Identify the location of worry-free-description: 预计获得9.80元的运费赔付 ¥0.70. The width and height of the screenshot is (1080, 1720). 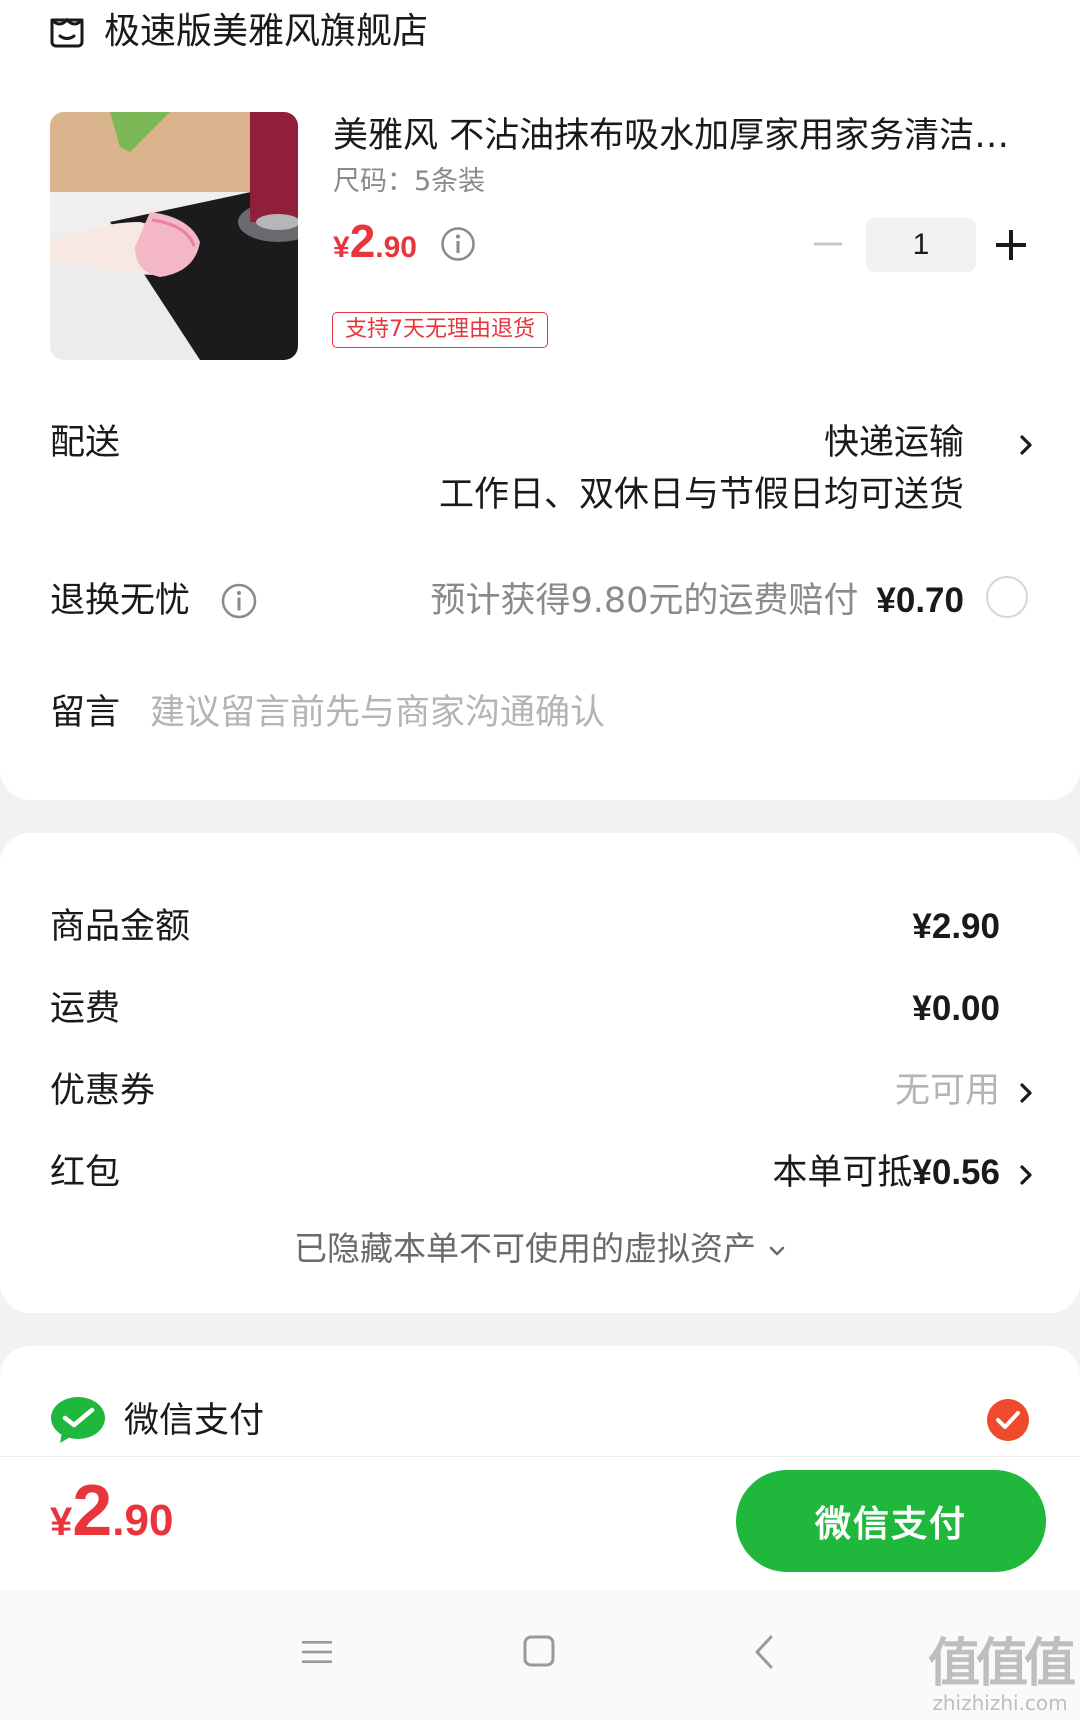
(697, 601).